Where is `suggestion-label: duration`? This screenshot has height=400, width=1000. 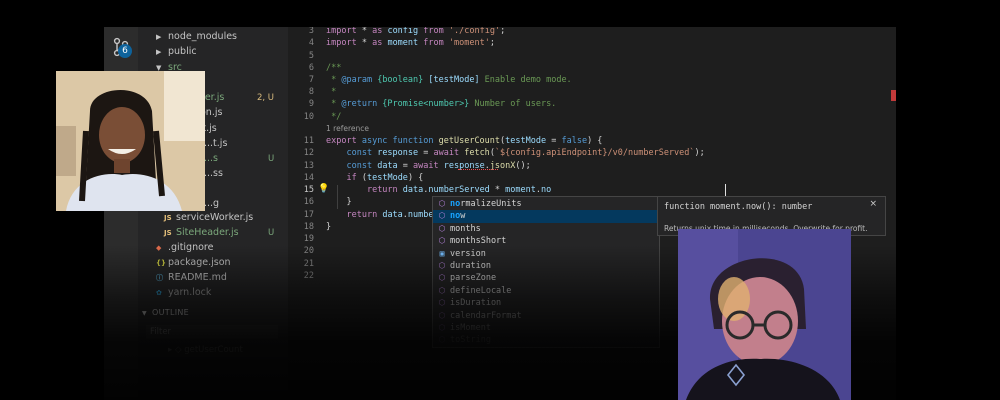
suggestion-label: duration is located at coordinates (470, 266).